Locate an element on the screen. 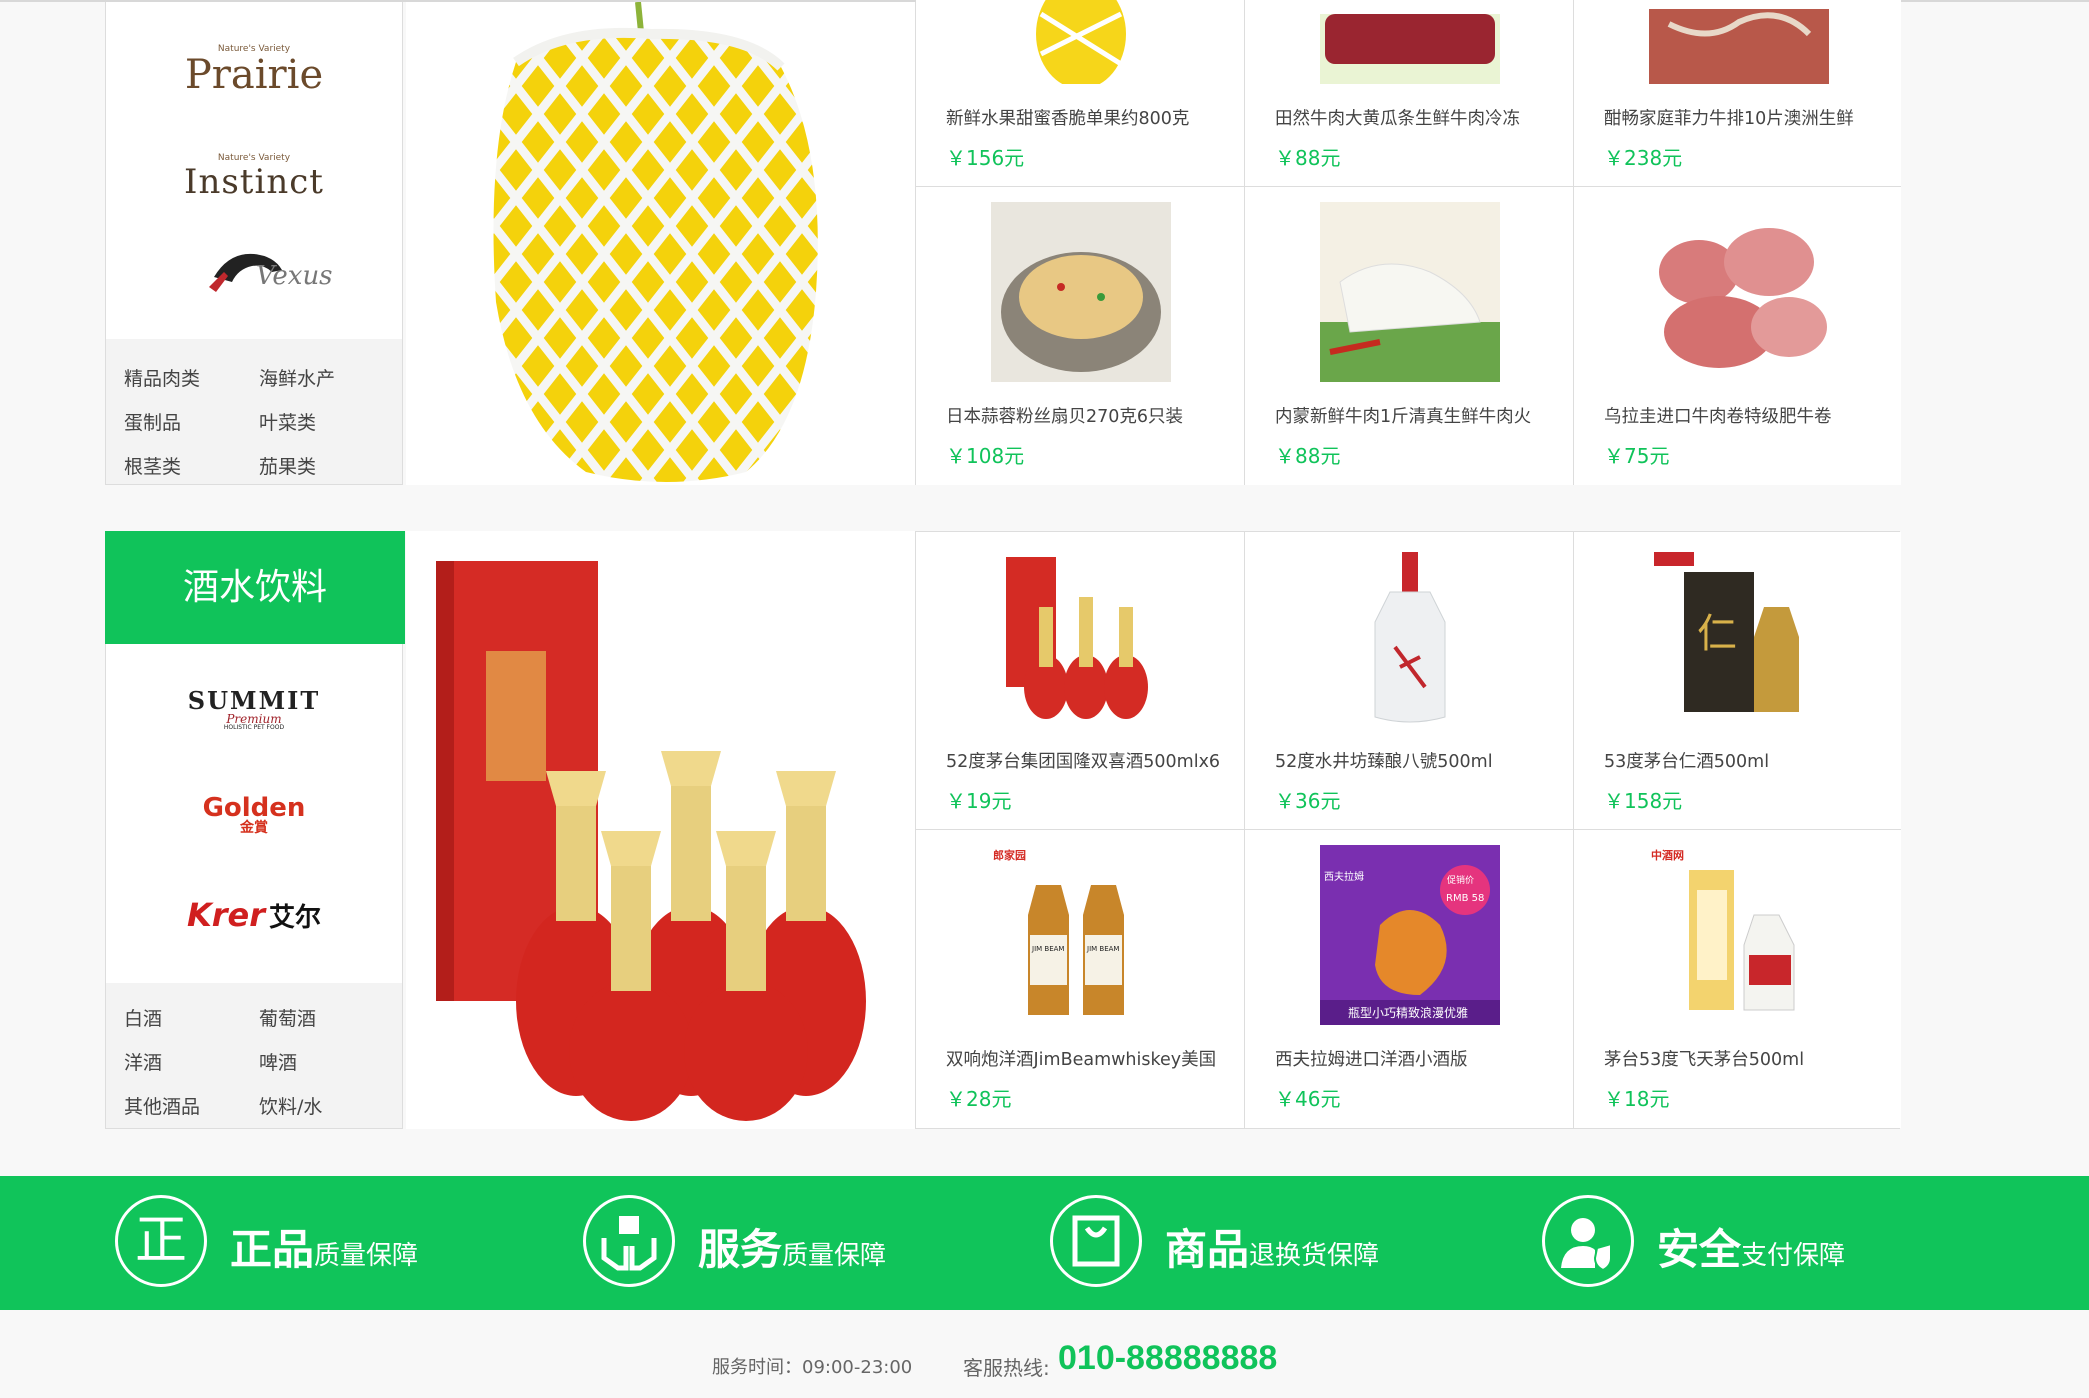  product-price: ￥156元 is located at coordinates (985, 158).